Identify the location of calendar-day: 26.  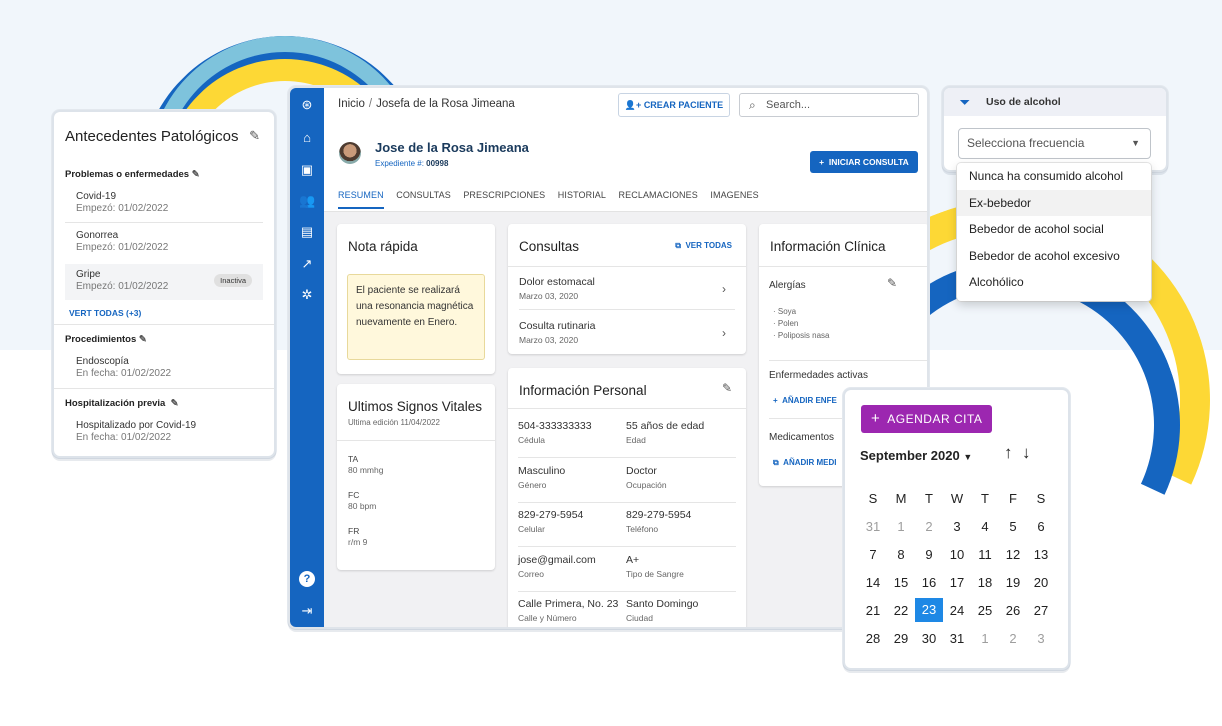
(1013, 610).